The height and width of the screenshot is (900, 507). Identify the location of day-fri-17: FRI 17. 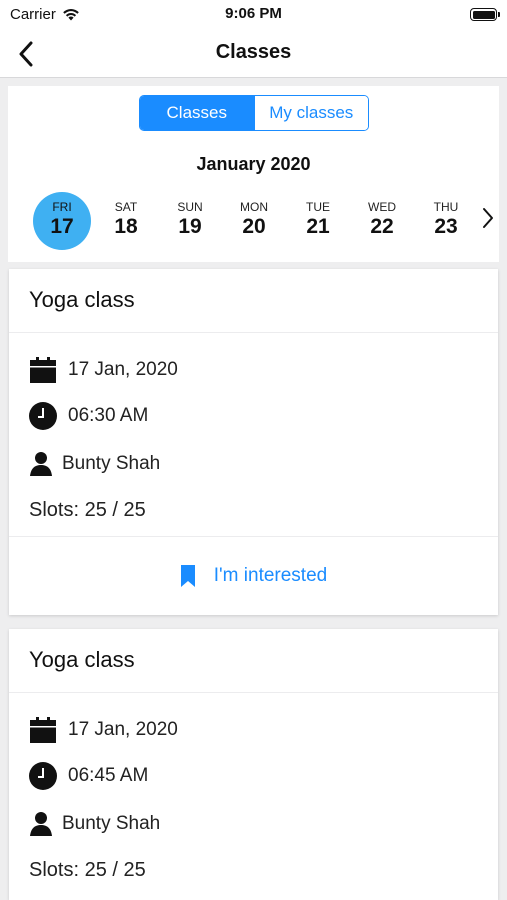
(62, 221).